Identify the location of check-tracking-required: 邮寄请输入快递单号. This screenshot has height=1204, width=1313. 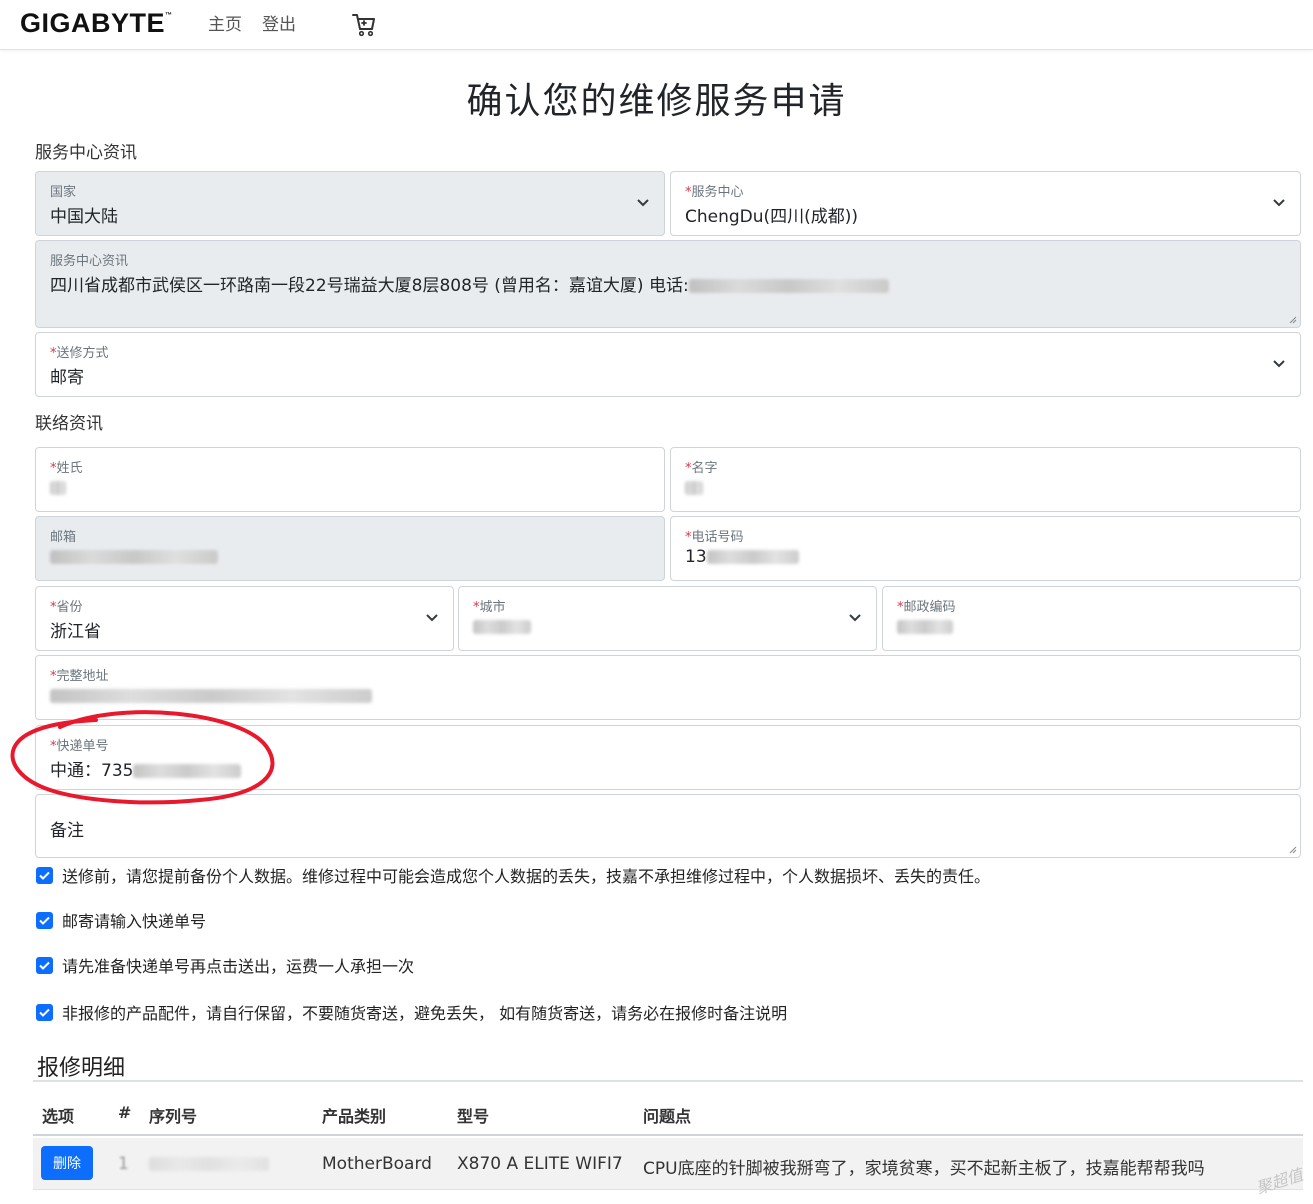
(121, 920).